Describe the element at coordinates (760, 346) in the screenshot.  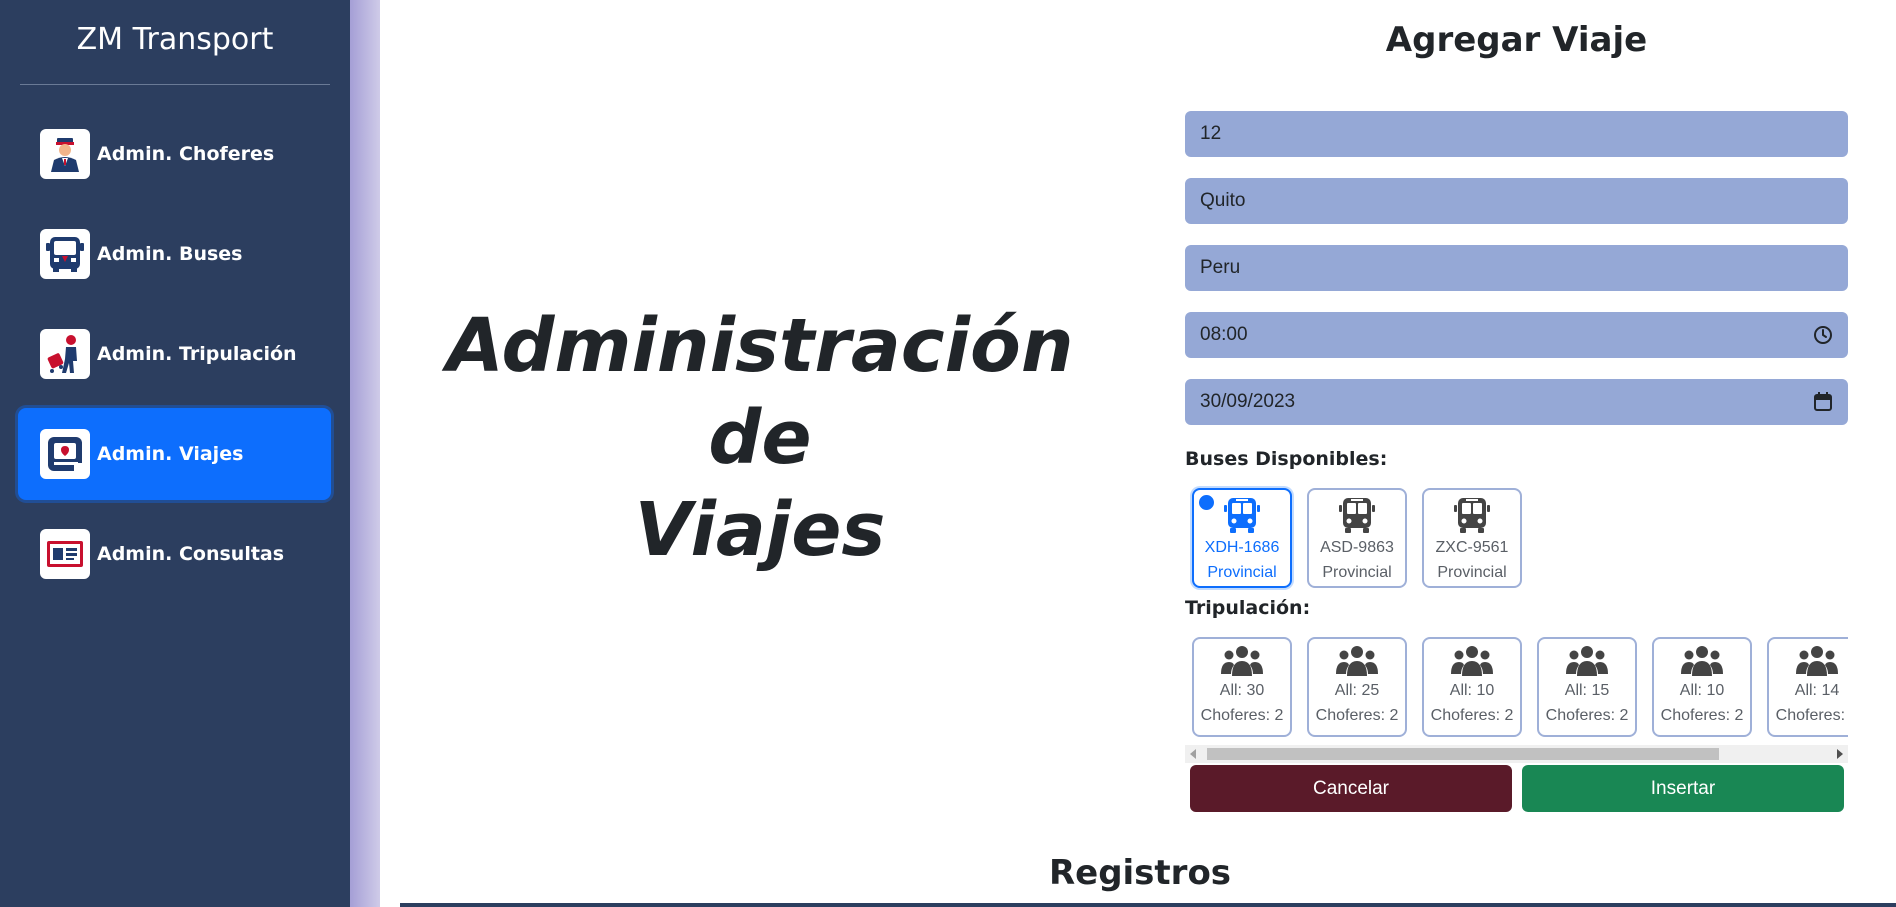
I see `hero-line: Administración` at that location.